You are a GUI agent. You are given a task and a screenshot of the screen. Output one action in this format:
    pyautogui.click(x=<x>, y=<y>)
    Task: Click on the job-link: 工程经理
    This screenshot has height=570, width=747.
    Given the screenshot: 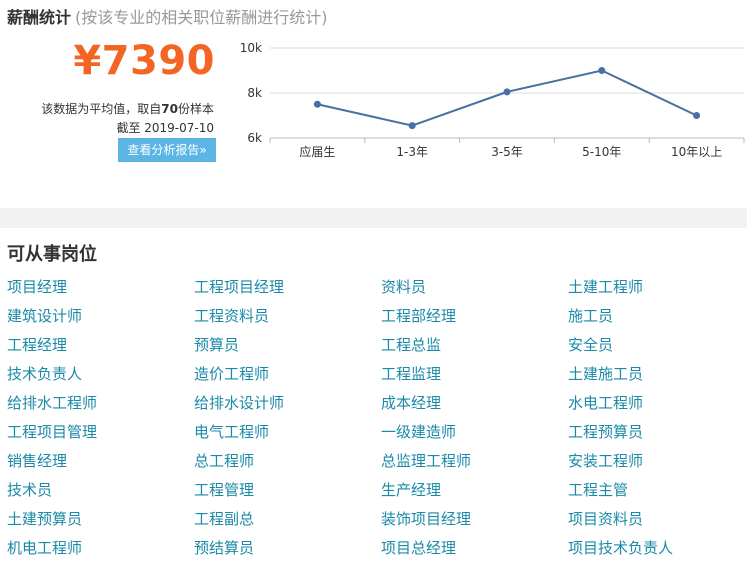 What is the action you would take?
    pyautogui.click(x=100, y=348)
    